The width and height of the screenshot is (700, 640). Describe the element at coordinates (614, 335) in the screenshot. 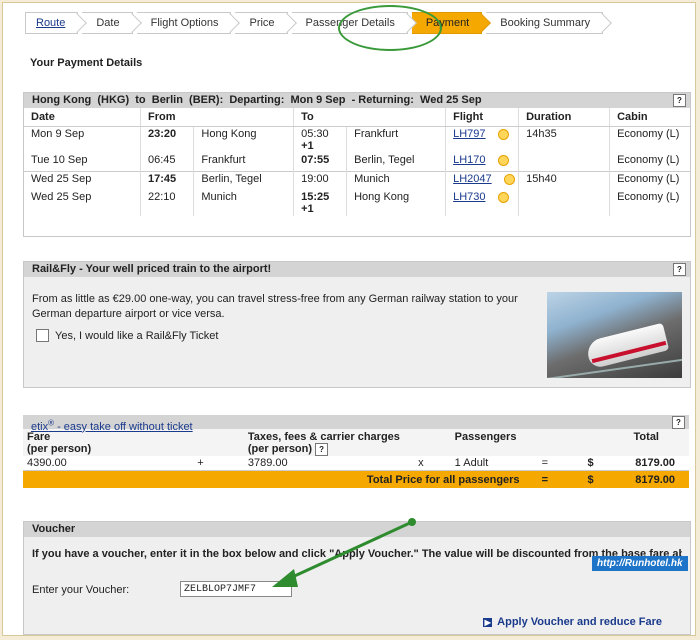

I see `train-image` at that location.